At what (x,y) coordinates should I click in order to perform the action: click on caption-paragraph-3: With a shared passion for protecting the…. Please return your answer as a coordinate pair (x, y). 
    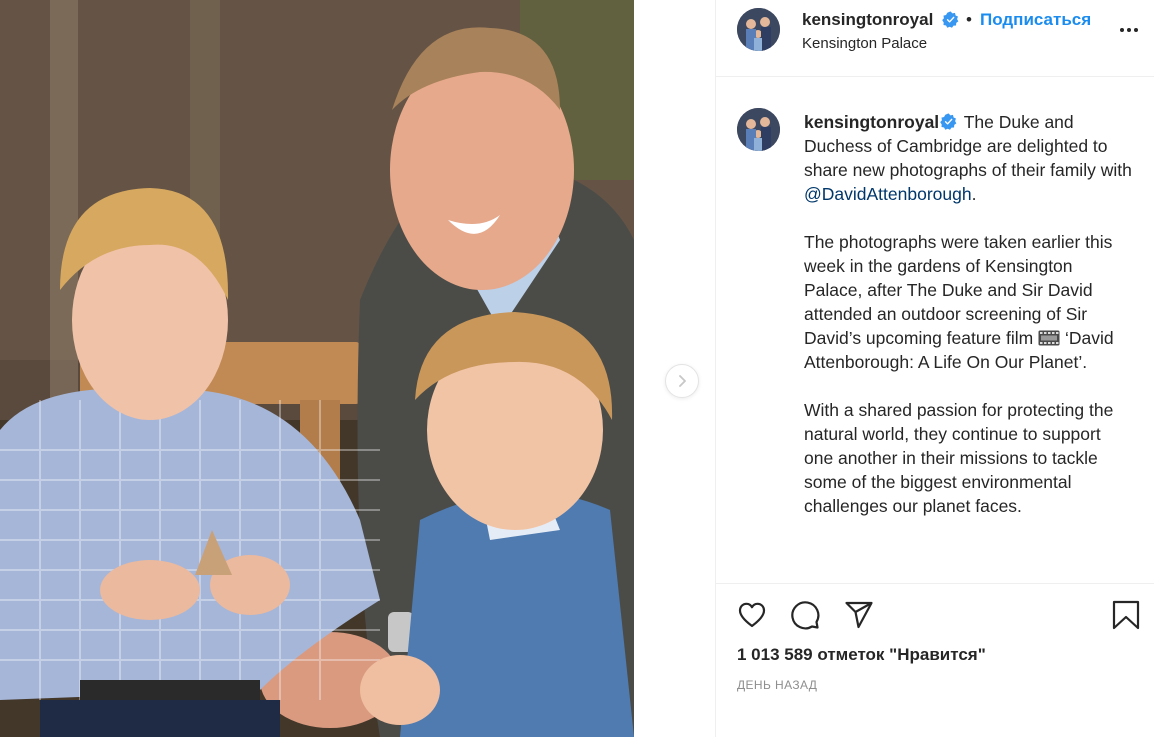
    Looking at the image, I should click on (959, 458).